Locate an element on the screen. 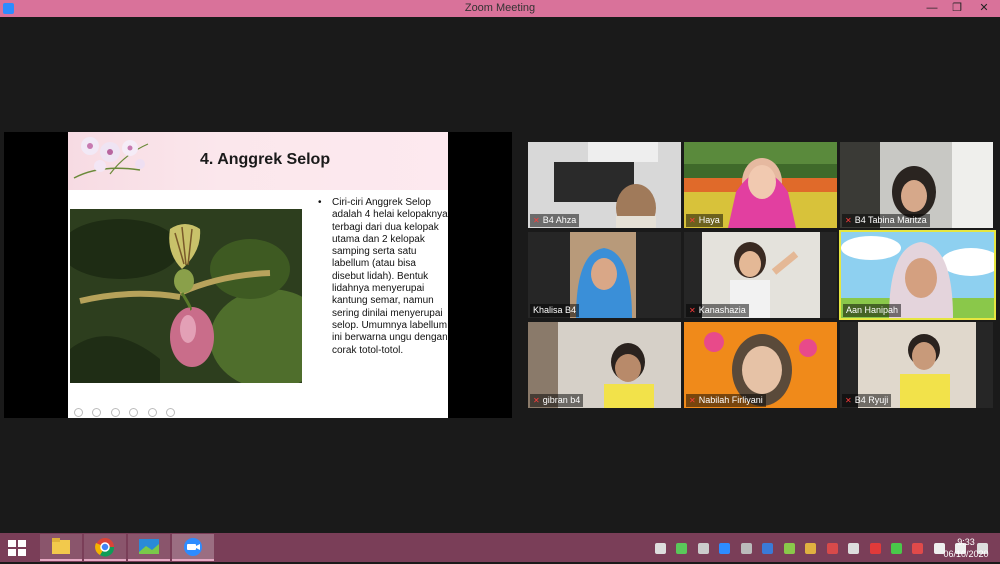  windows-taskbar: 9:33 06/10/2020 is located at coordinates (500, 547).